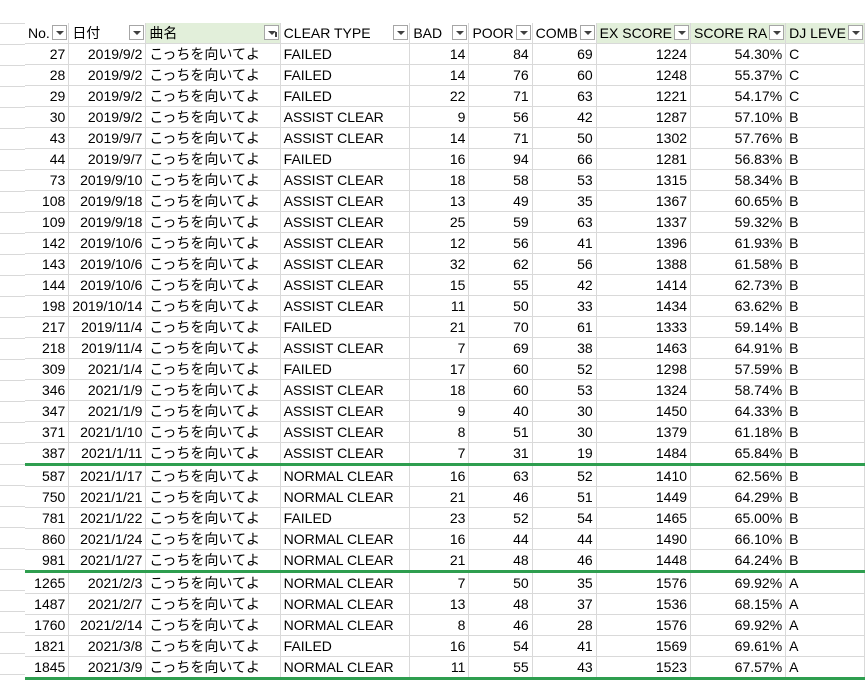 The image size is (865, 691). I want to click on cell-date: 2021/1/11, so click(107, 454).